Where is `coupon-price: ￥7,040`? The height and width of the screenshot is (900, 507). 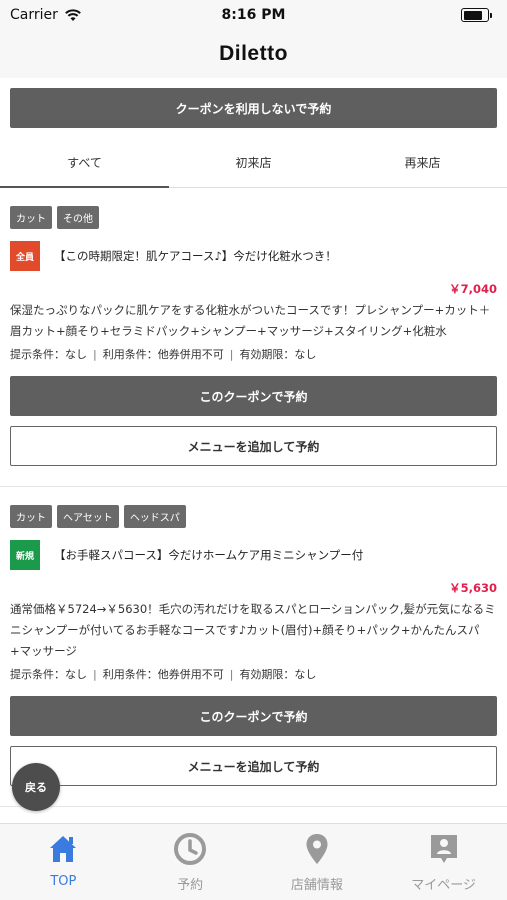
coupon-price: ￥7,040 is located at coordinates (473, 289).